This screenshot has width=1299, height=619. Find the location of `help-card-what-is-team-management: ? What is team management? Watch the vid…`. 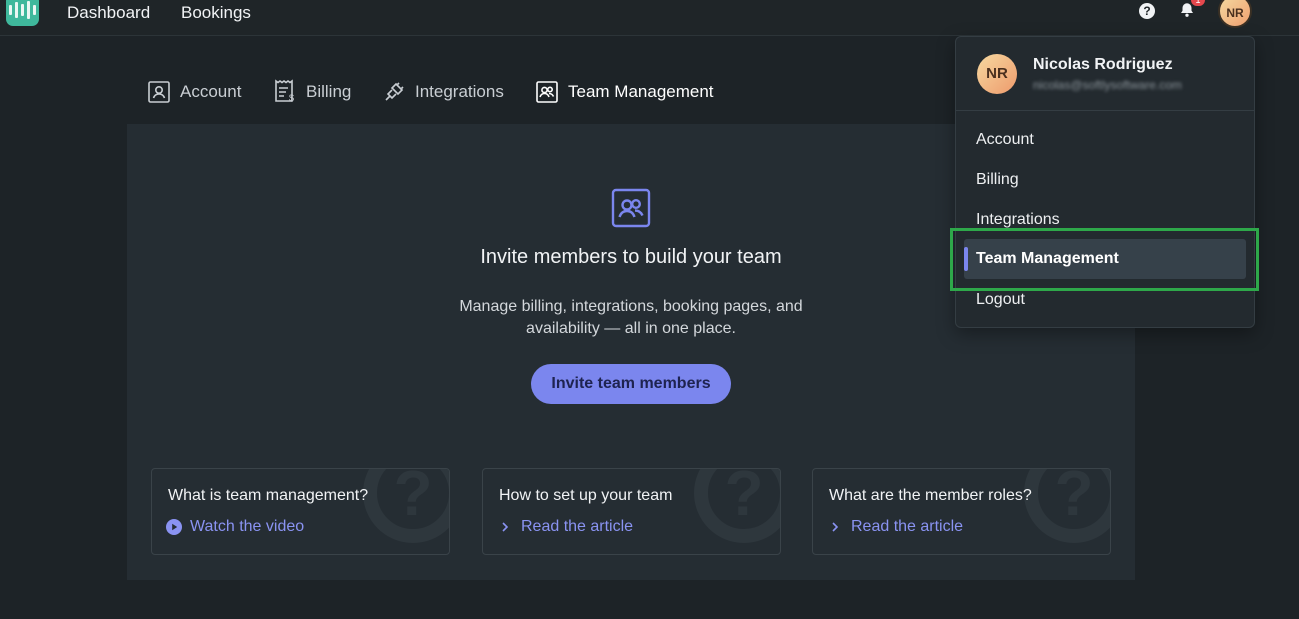

help-card-what-is-team-management: ? What is team management? Watch the vid… is located at coordinates (300, 511).